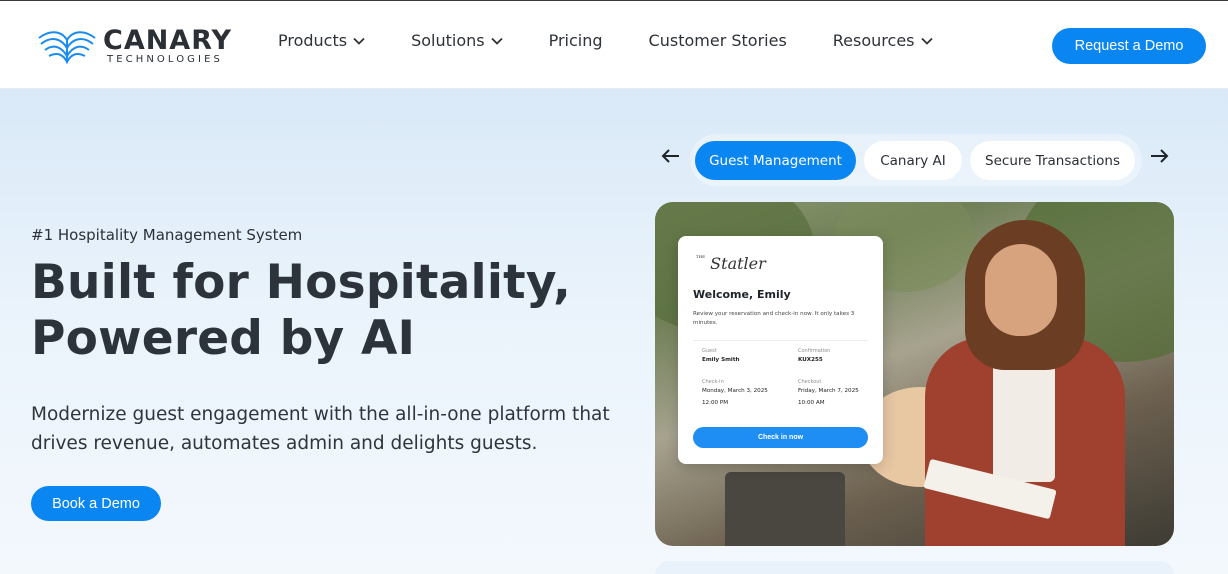 Image resolution: width=1228 pixels, height=574 pixels. Describe the element at coordinates (775, 160) in the screenshot. I see `tab-guest-management: Guest Management` at that location.